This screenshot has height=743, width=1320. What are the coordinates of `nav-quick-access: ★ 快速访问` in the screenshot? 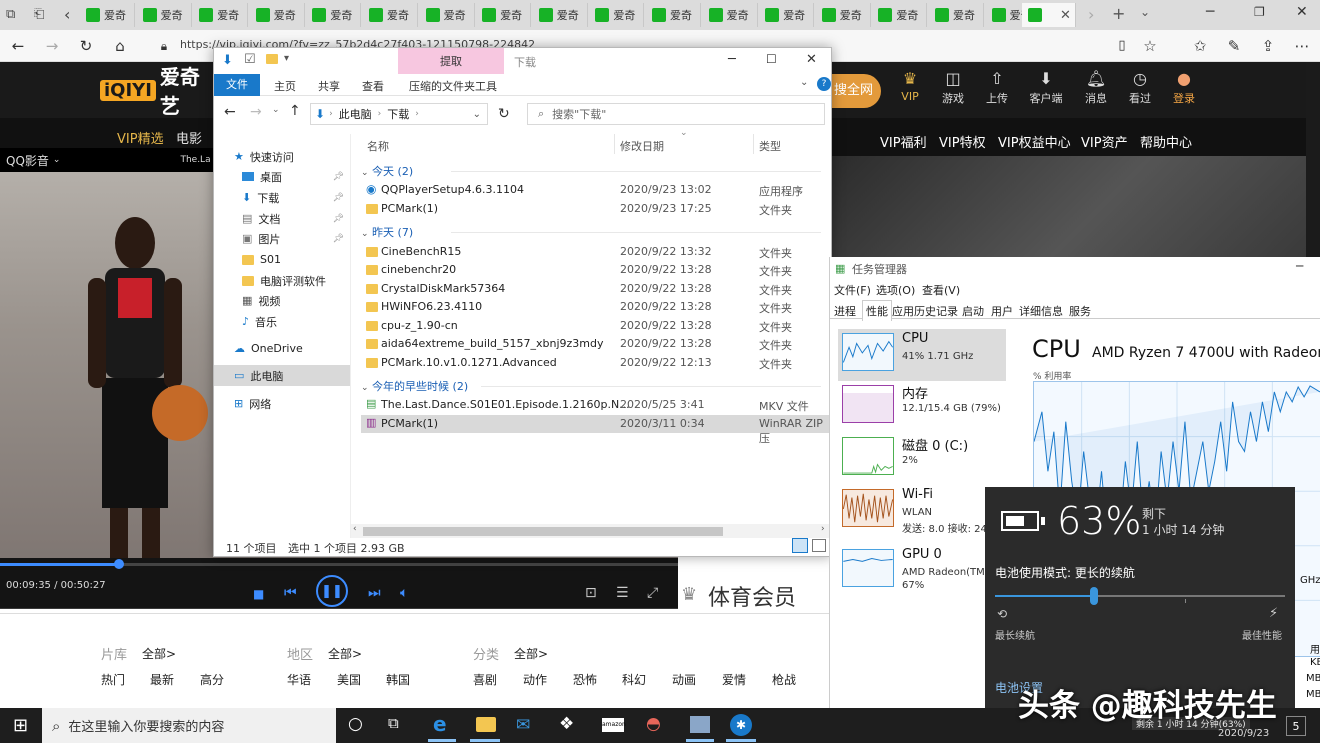 It's located at (282, 156).